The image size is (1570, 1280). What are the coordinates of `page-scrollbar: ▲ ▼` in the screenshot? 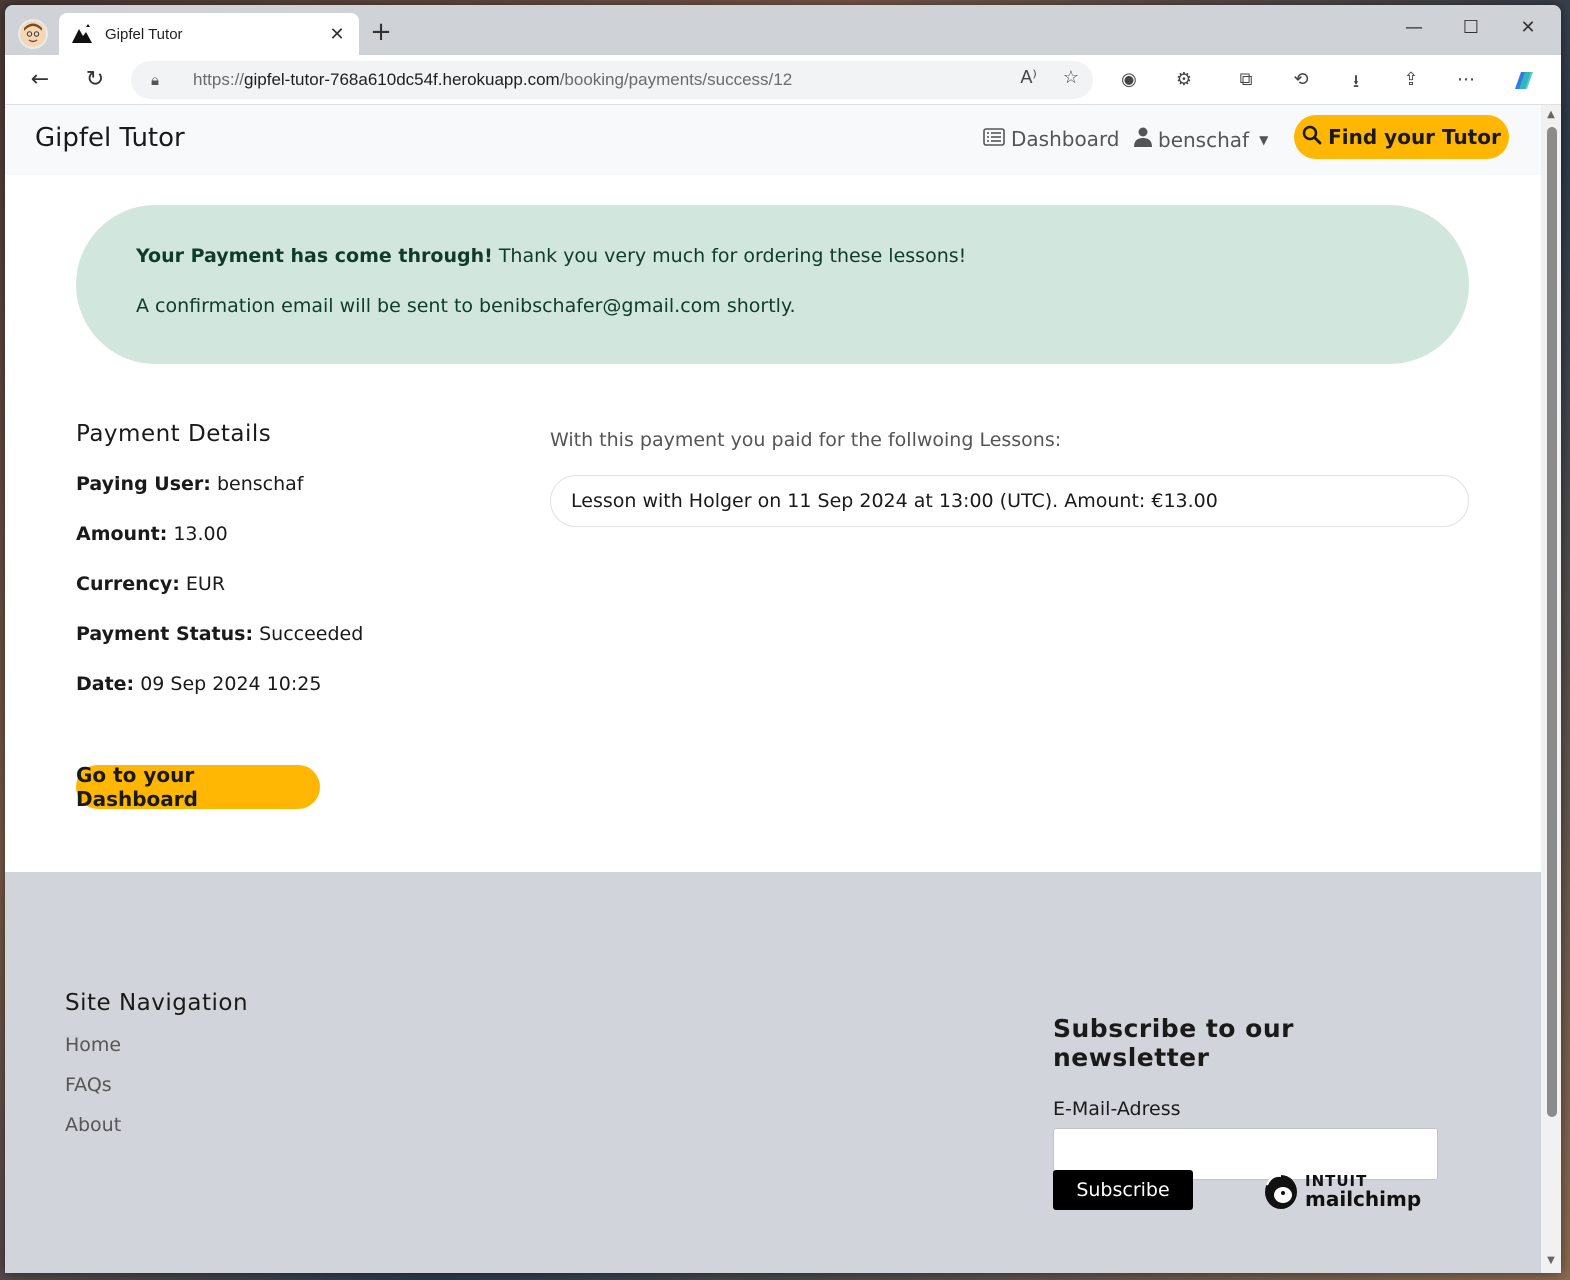 It's located at (1551, 689).